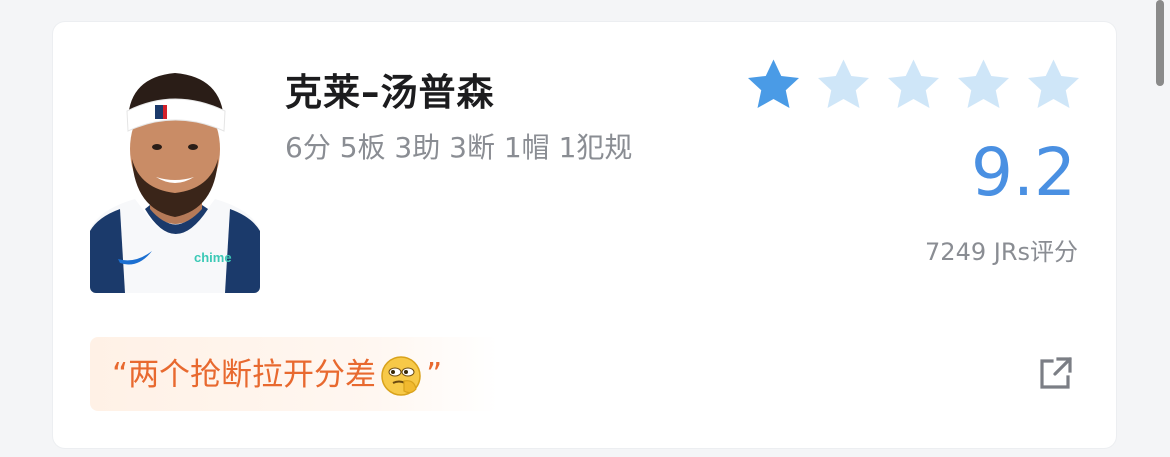 This screenshot has width=1170, height=457. What do you see at coordinates (401, 376) in the screenshot?
I see `thinking-emoji-icon` at bounding box center [401, 376].